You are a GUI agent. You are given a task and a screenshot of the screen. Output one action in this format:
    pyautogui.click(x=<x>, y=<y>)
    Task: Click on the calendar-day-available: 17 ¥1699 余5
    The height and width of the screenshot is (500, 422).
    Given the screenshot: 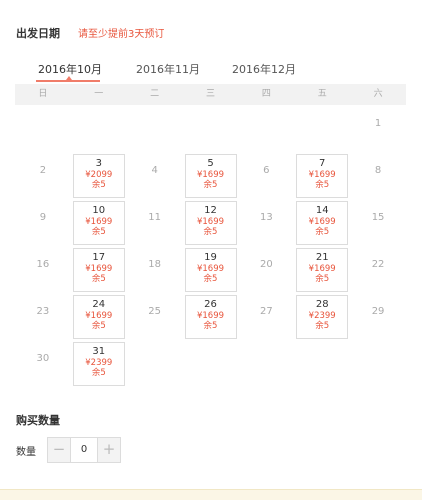 What is the action you would take?
    pyautogui.click(x=99, y=269)
    